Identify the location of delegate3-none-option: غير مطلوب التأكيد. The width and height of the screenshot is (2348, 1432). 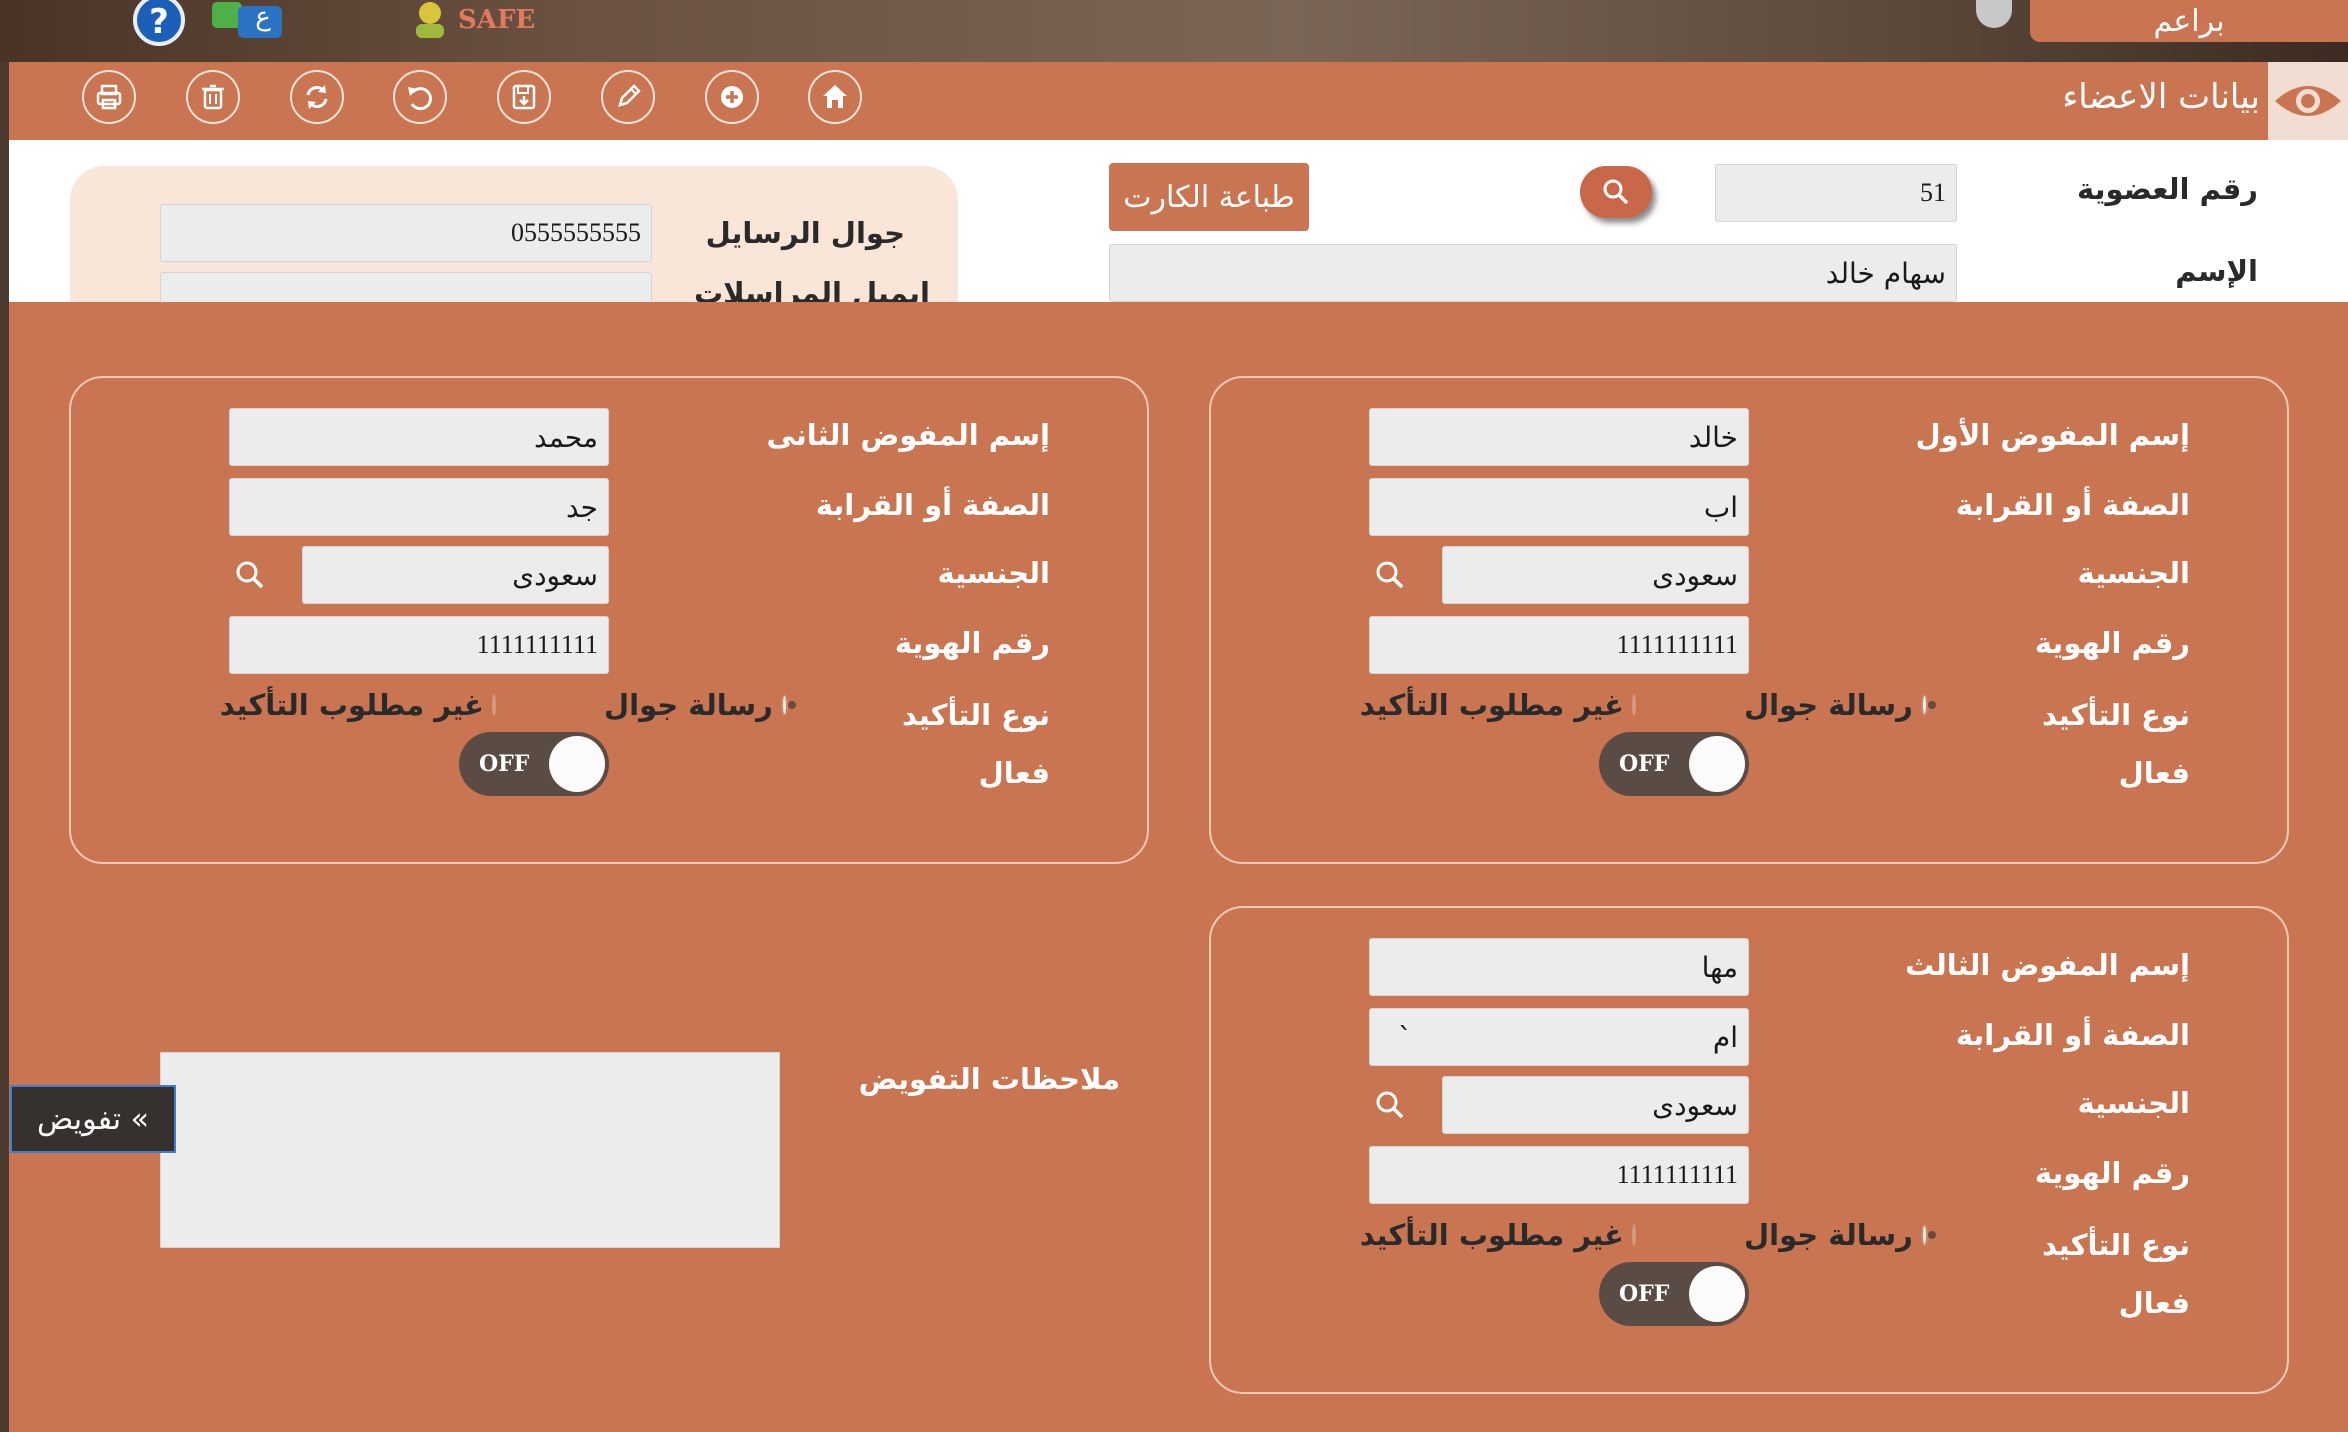
(1498, 1235).